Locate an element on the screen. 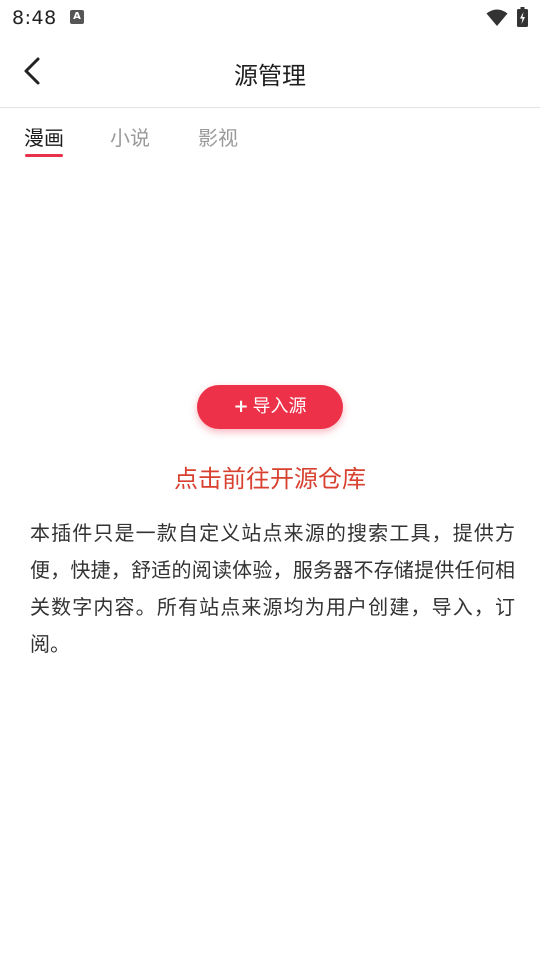 The height and width of the screenshot is (960, 540). wifi-icon is located at coordinates (497, 17).